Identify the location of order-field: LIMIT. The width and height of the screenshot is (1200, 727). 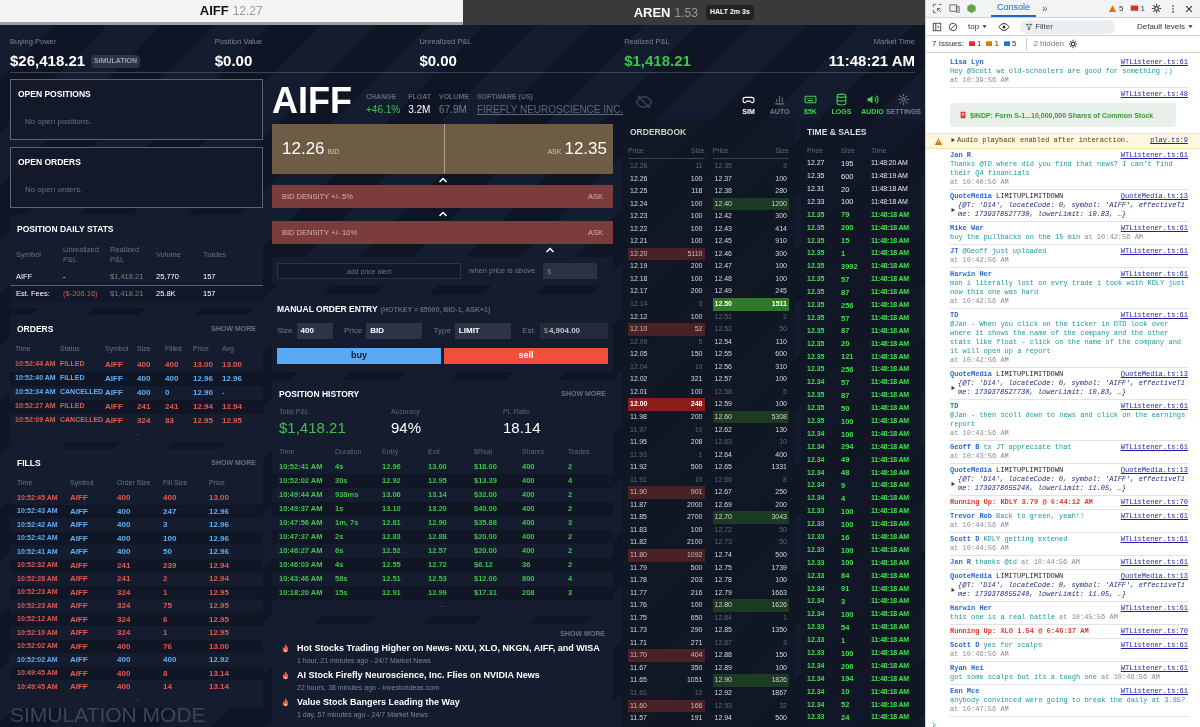
(482, 330).